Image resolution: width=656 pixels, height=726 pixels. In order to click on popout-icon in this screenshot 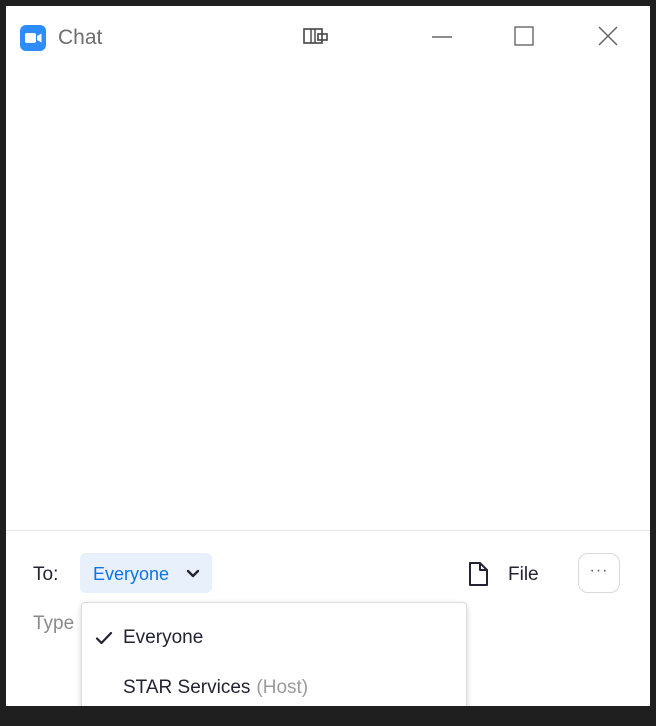, I will do `click(315, 36)`.